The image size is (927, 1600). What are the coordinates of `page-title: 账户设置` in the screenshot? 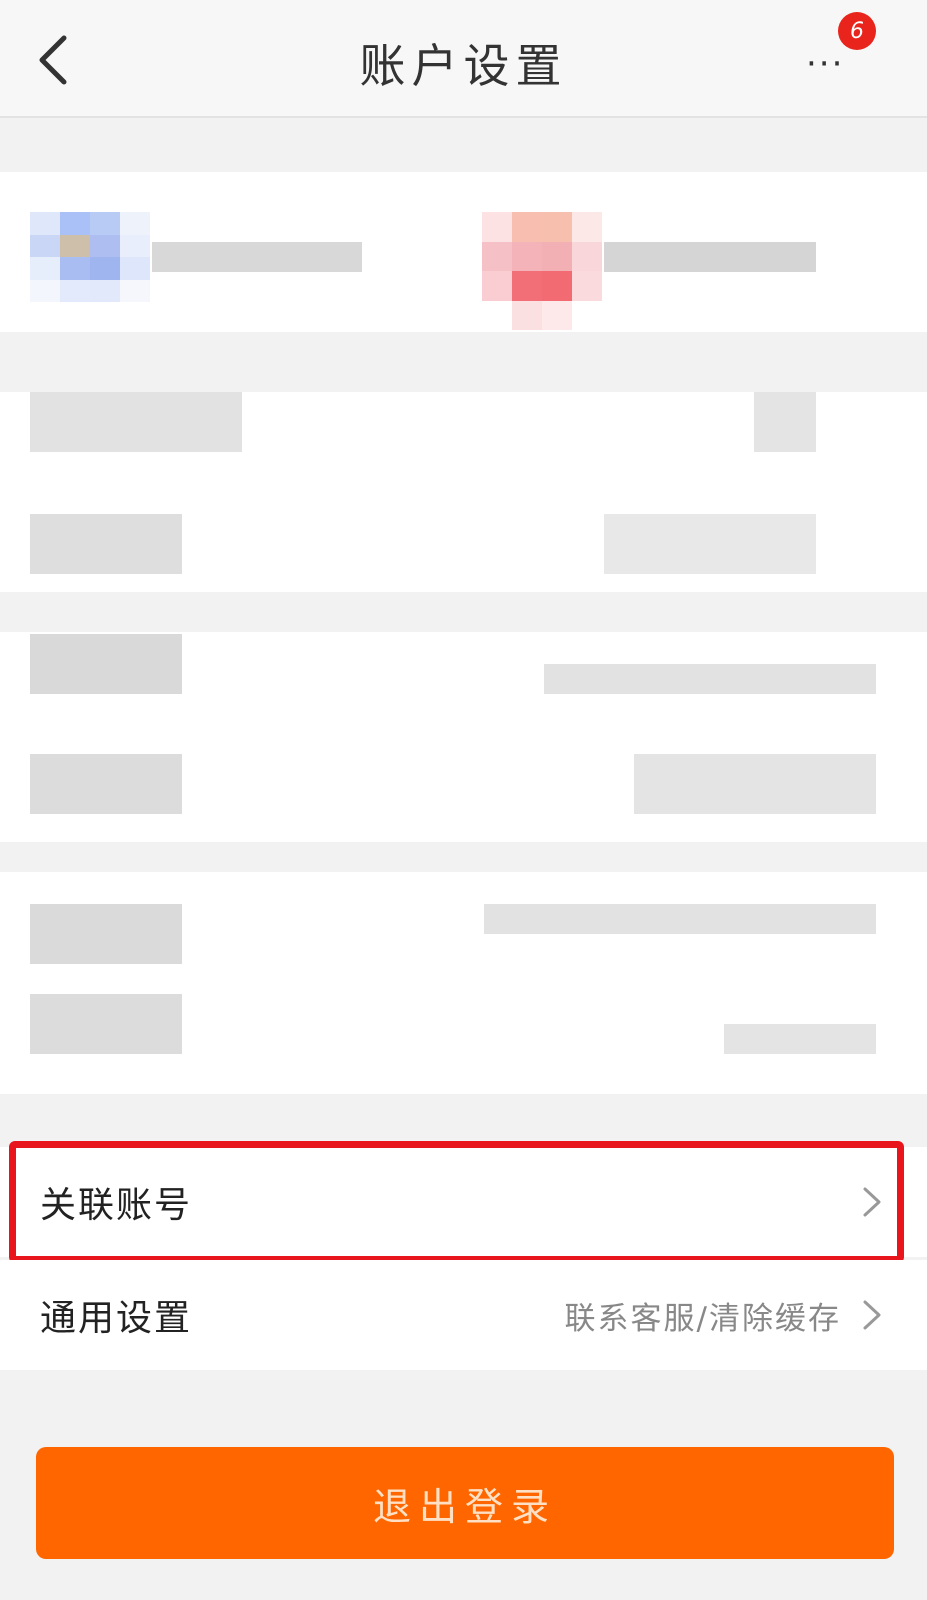 It's located at (463, 66).